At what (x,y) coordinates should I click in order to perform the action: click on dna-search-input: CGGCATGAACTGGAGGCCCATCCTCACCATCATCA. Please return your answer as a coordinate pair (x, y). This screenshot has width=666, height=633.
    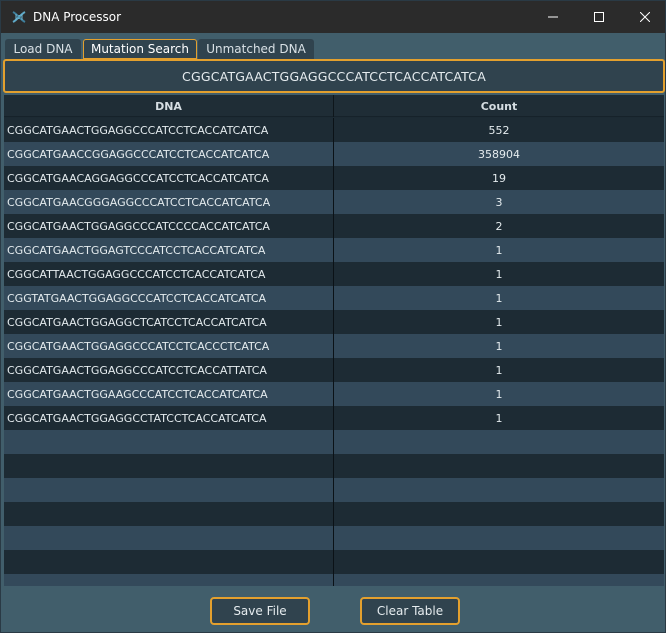
    Looking at the image, I should click on (334, 76).